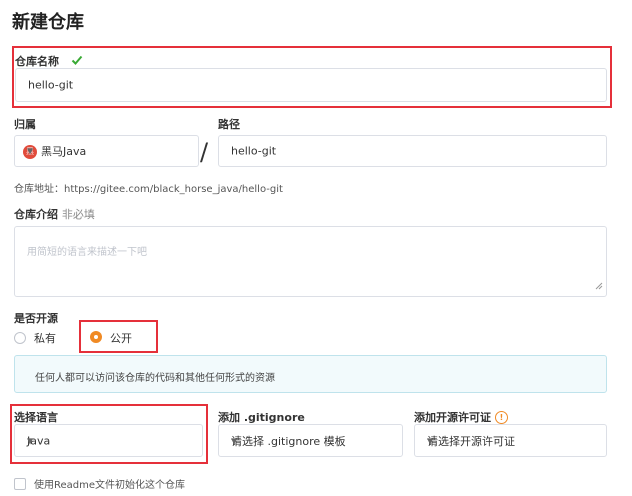 The width and height of the screenshot is (632, 496). I want to click on license-label: 添加开源许可证 !, so click(461, 417).